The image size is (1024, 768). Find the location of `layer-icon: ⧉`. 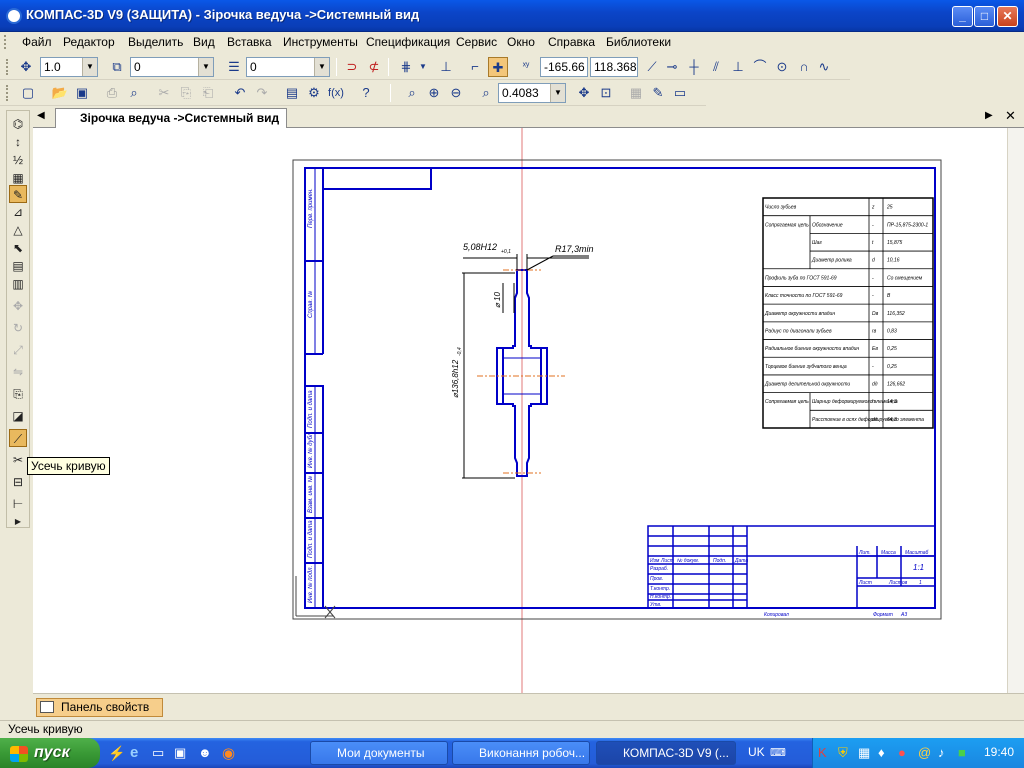

layer-icon: ⧉ is located at coordinates (117, 67).